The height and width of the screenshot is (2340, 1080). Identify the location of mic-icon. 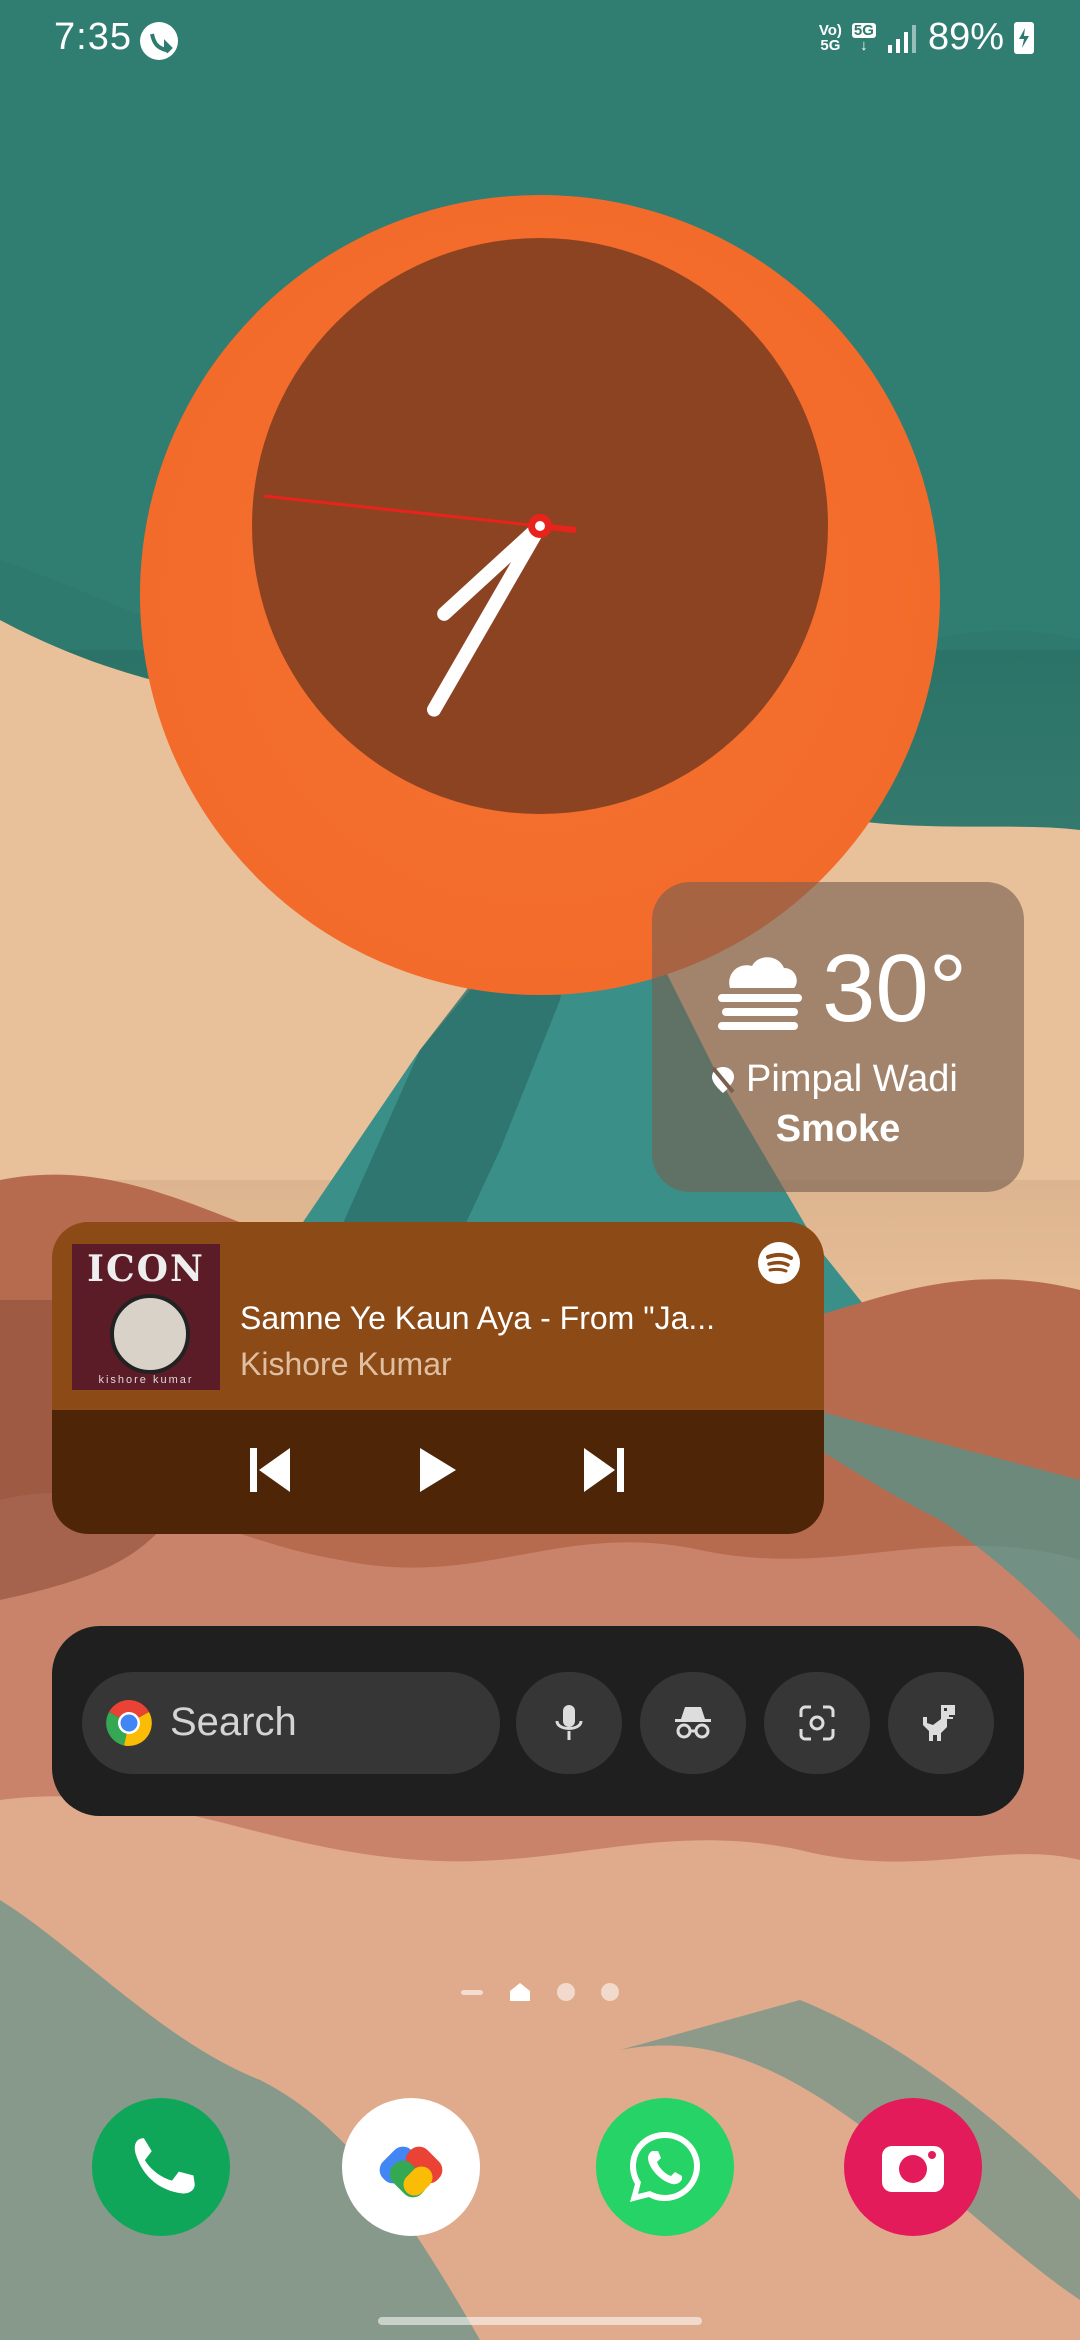
(569, 1722).